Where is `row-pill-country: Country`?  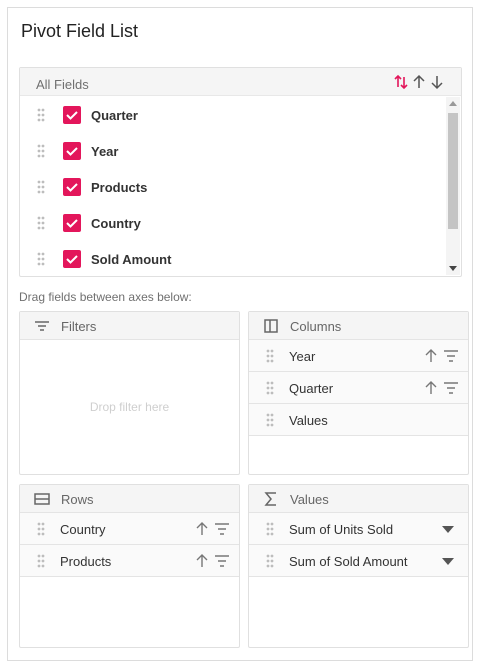
row-pill-country: Country is located at coordinates (129, 529).